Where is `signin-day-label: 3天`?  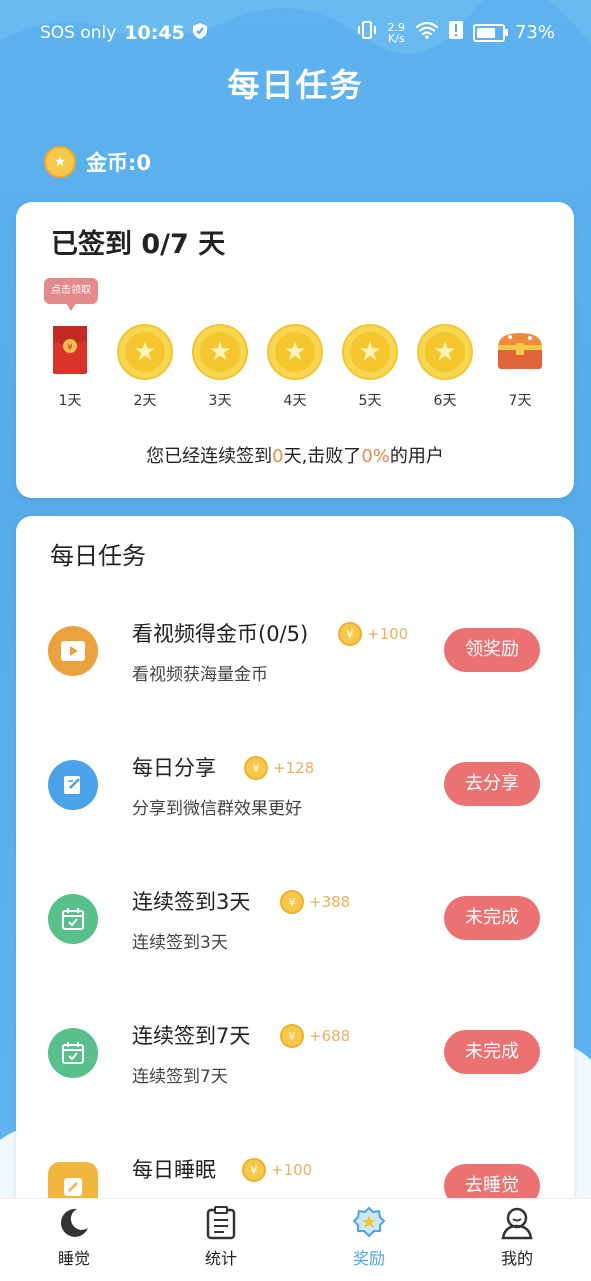
signin-day-label: 3天 is located at coordinates (220, 401).